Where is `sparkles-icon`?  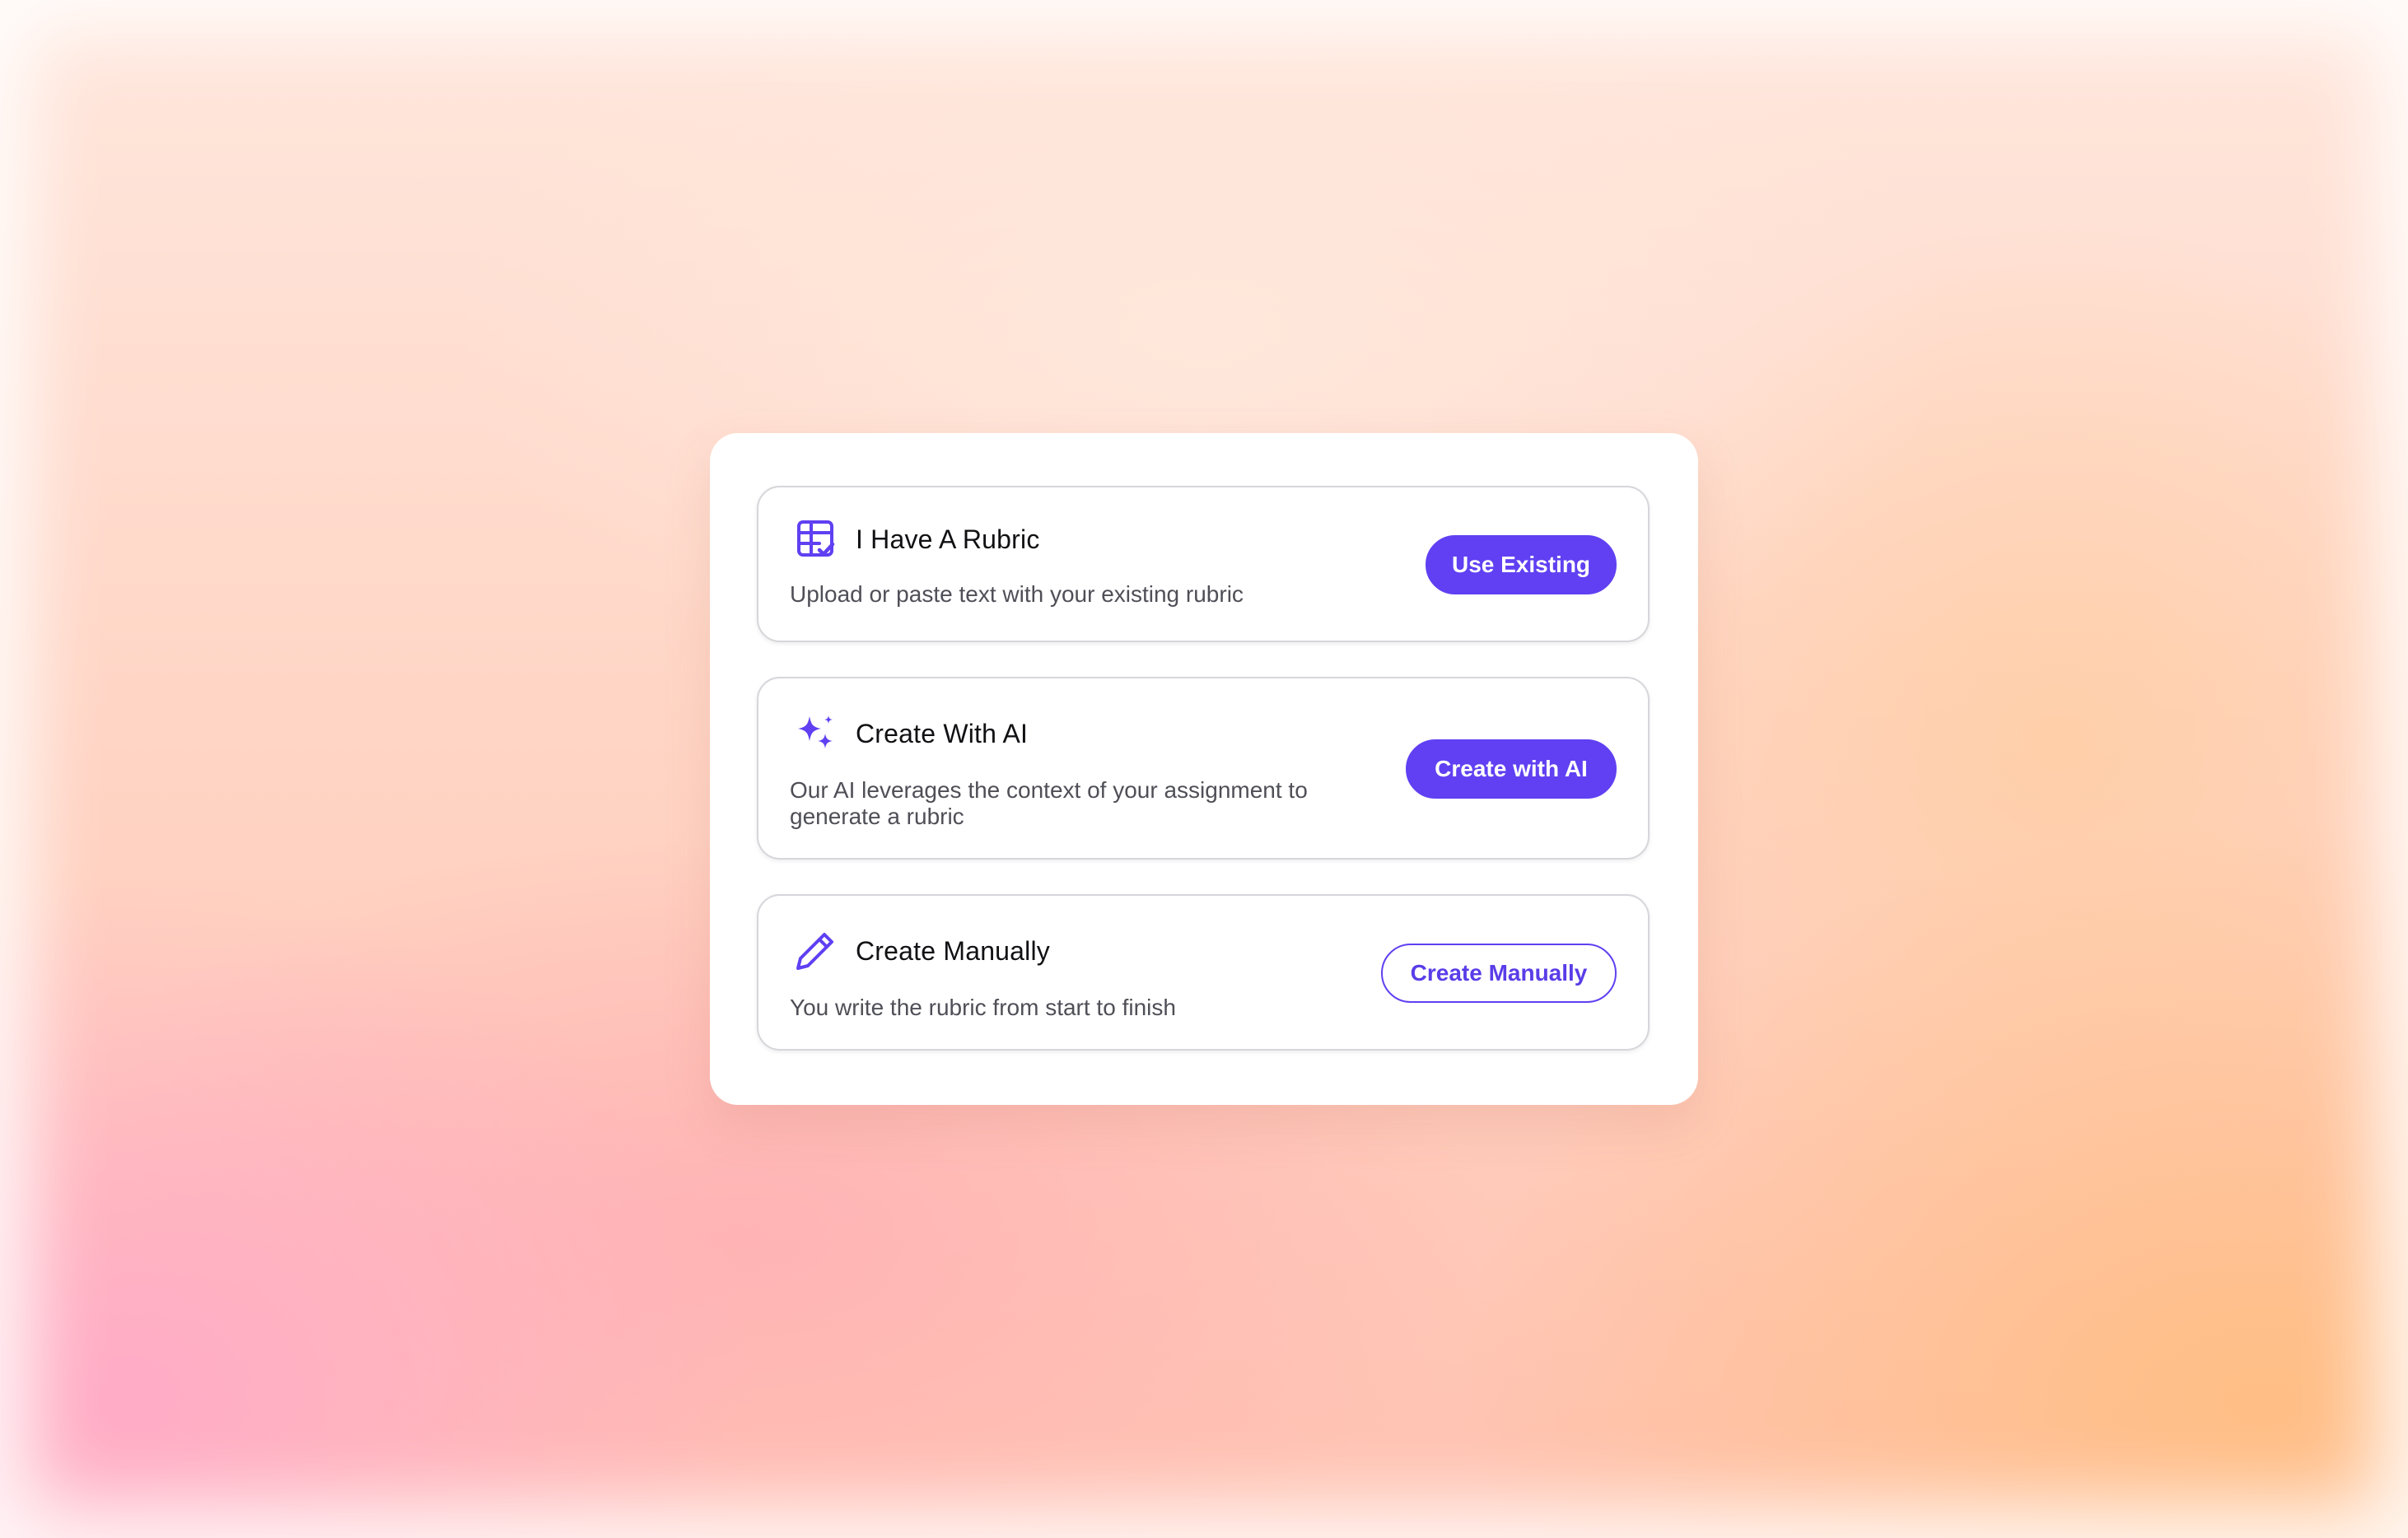
sparkles-icon is located at coordinates (815, 733).